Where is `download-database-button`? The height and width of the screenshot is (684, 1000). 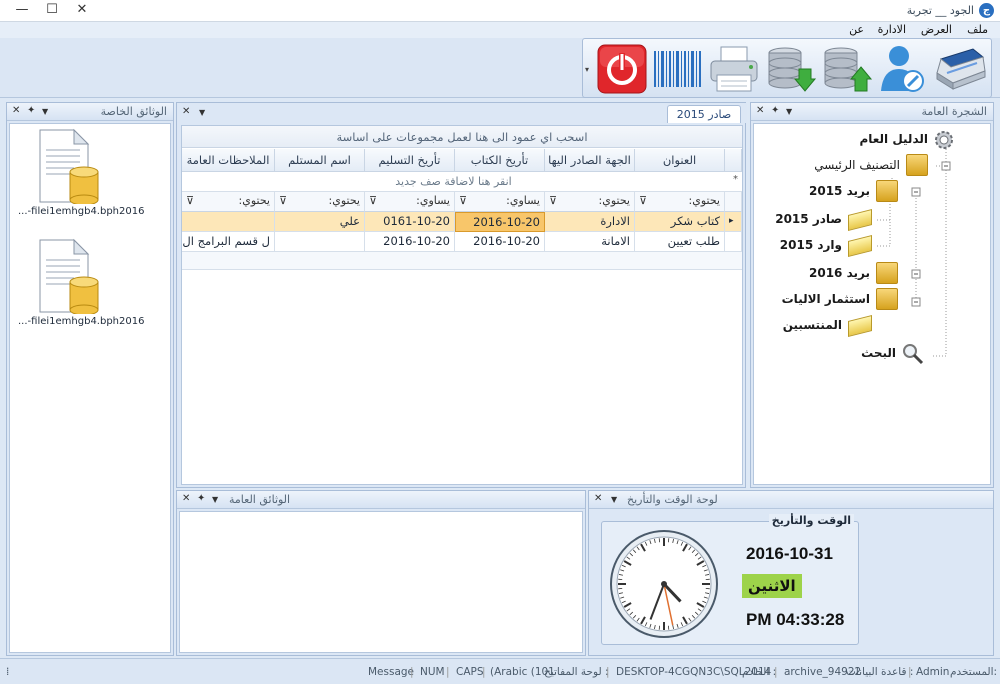
download-database-button is located at coordinates (790, 69).